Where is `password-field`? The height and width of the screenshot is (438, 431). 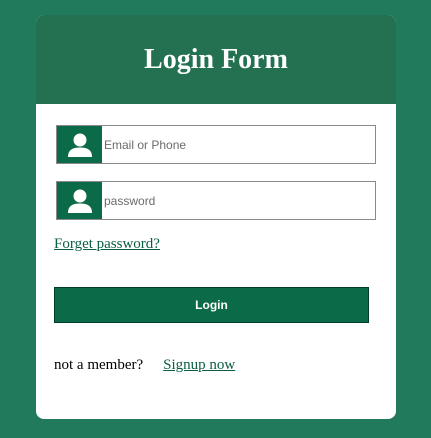 password-field is located at coordinates (216, 200).